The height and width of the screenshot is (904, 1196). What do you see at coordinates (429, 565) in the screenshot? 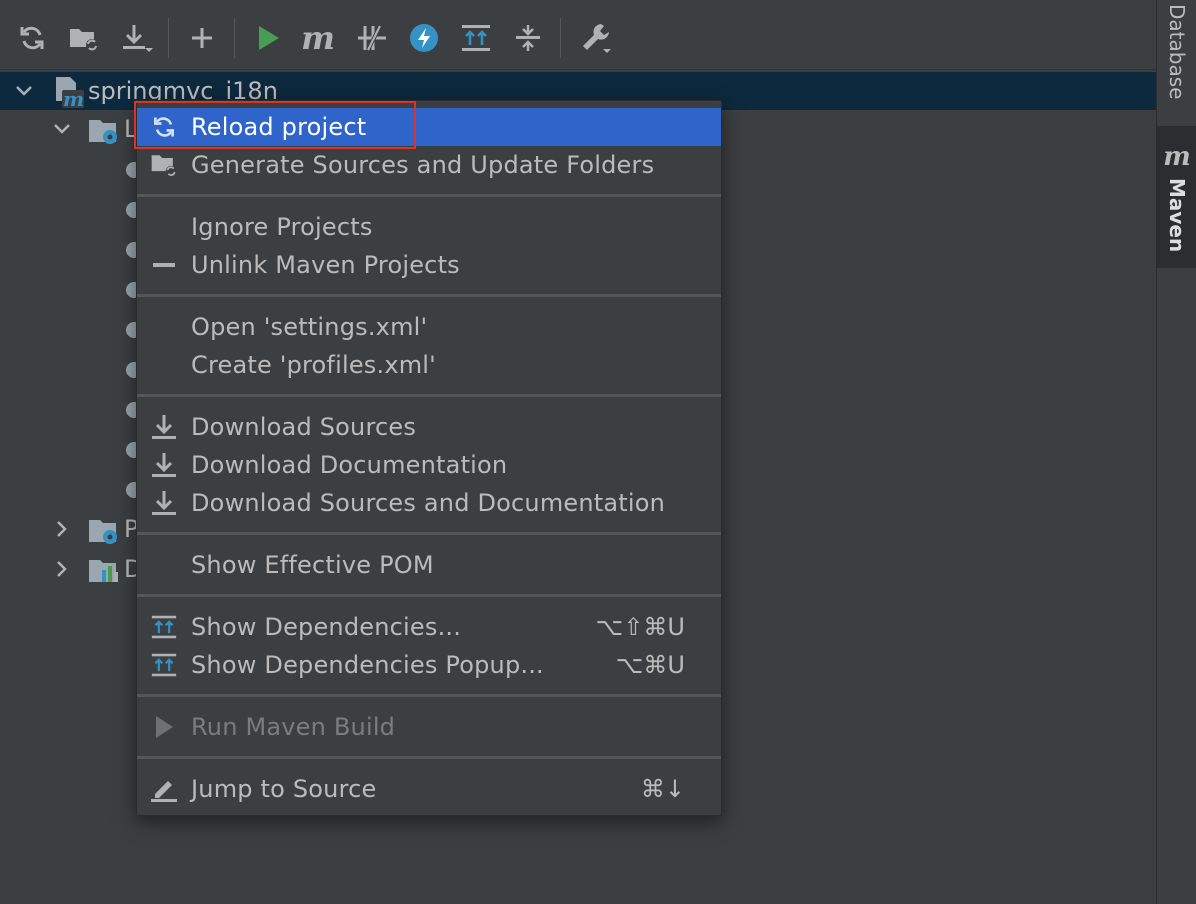
I see `menu-item-show-effective-pom: Show Effective POM` at bounding box center [429, 565].